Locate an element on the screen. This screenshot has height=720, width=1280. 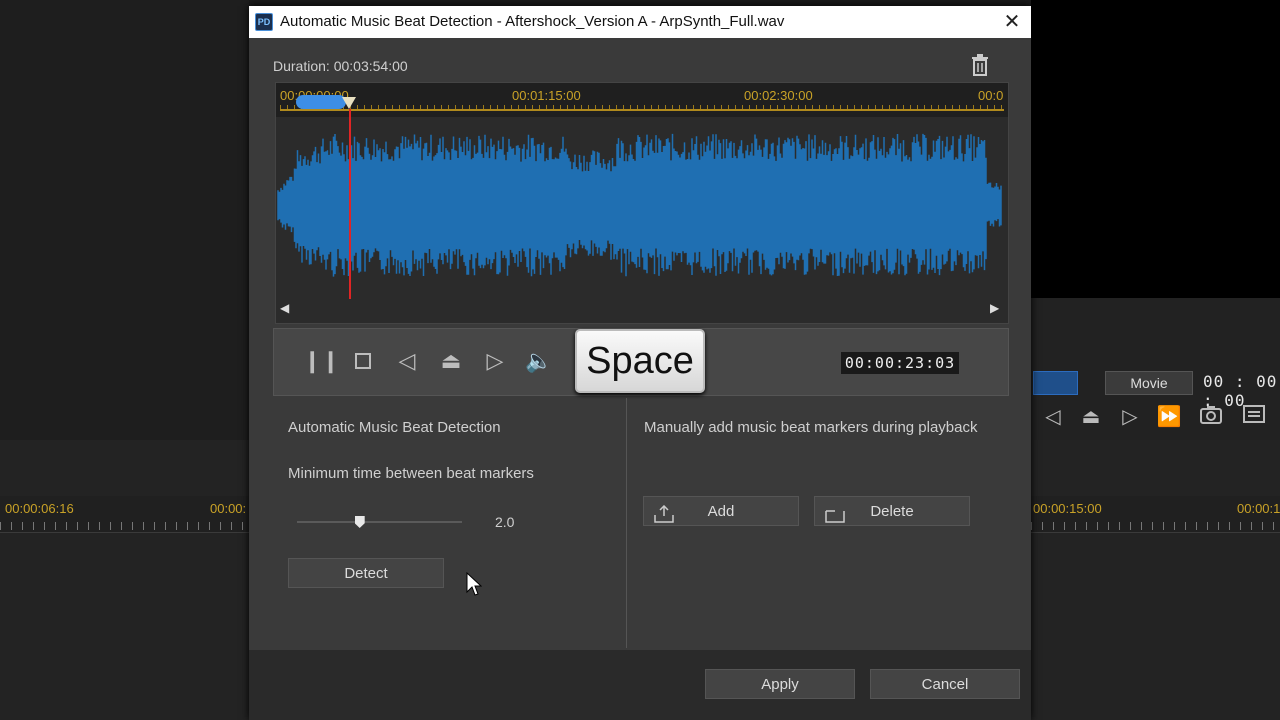
marker-icon: ⏏ is located at coordinates (1091, 417).